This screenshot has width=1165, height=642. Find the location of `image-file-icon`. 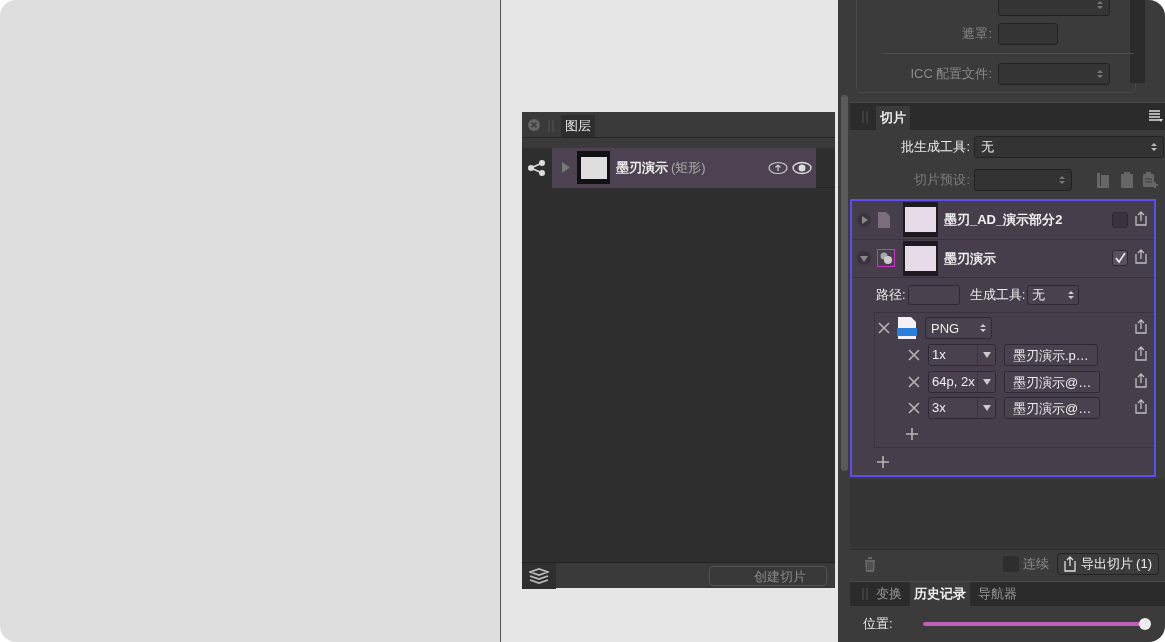

image-file-icon is located at coordinates (907, 328).